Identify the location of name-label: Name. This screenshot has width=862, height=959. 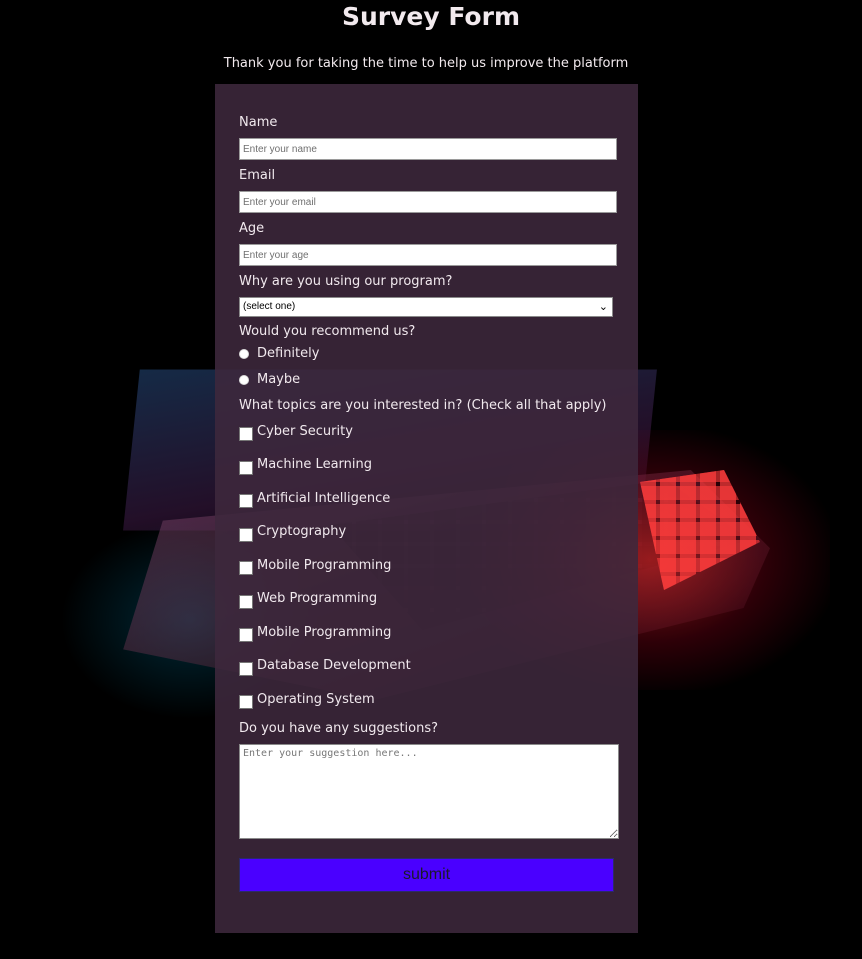
(258, 122).